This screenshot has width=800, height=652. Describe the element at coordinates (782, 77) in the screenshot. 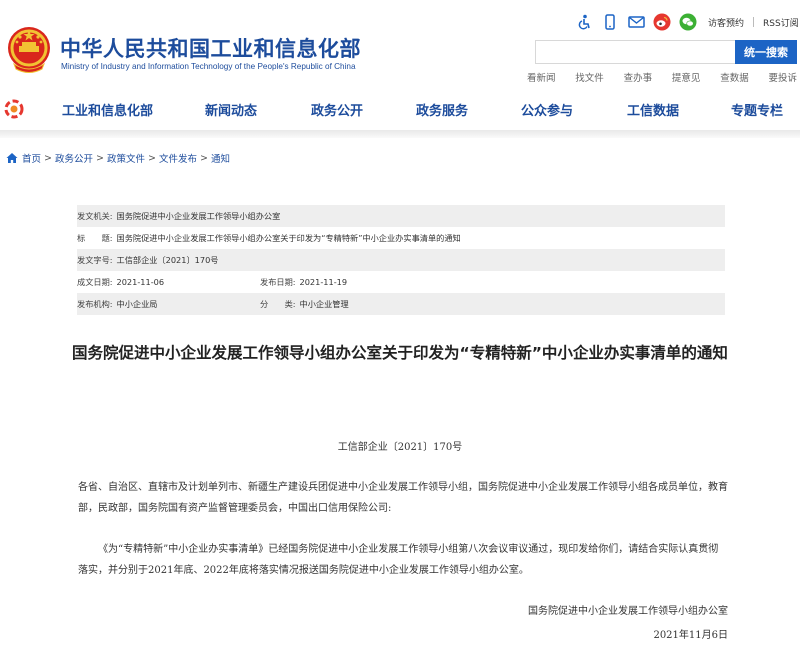

I see `quick-link-complaint: 要投诉` at that location.